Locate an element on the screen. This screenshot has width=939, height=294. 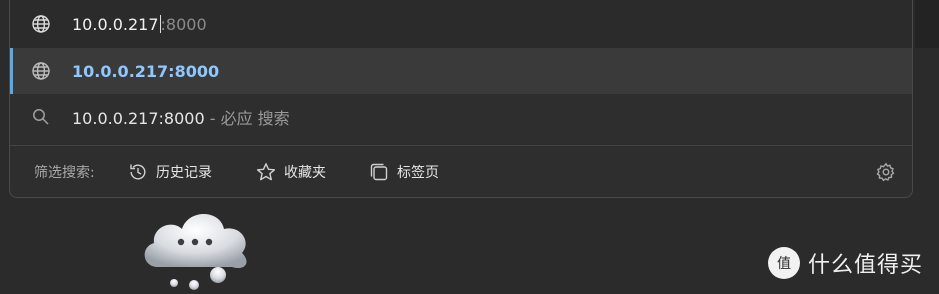
suggestion-url-text: 10.0.0.217:8000 is located at coordinates (146, 71).